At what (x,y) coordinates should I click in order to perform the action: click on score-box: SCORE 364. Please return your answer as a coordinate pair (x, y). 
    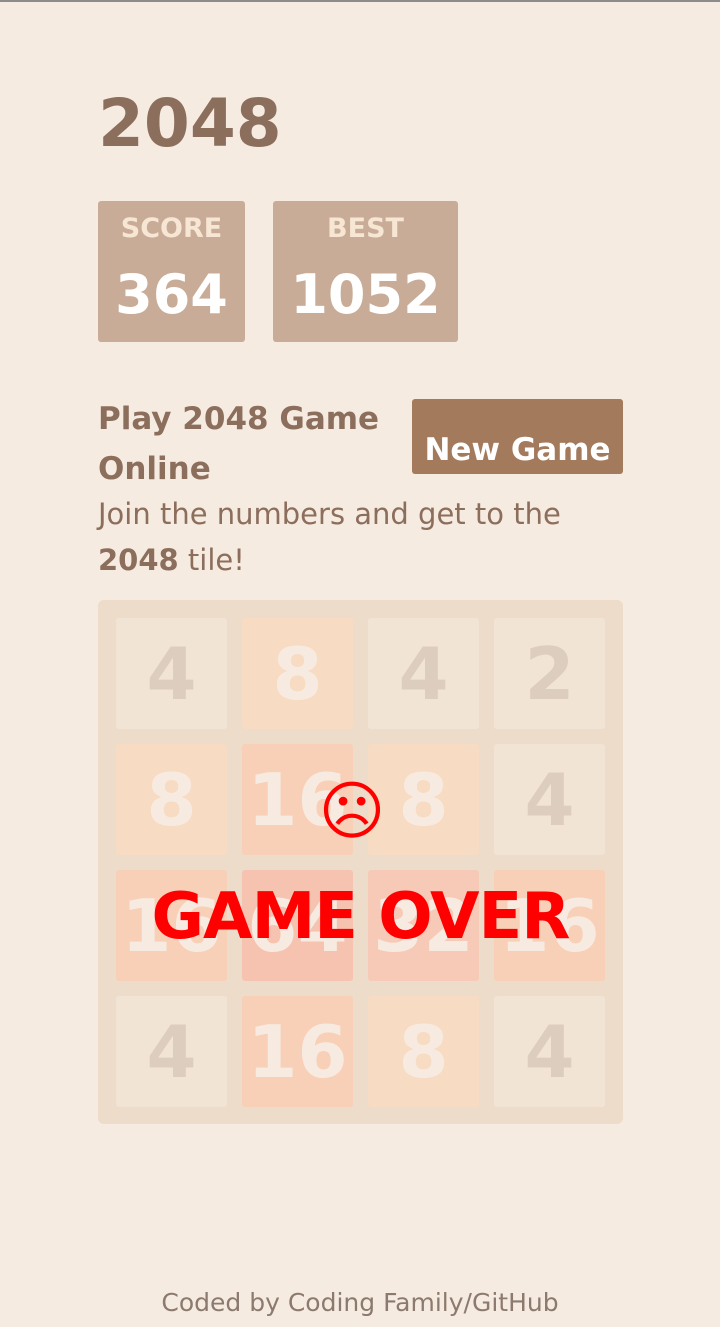
    Looking at the image, I should click on (171, 271).